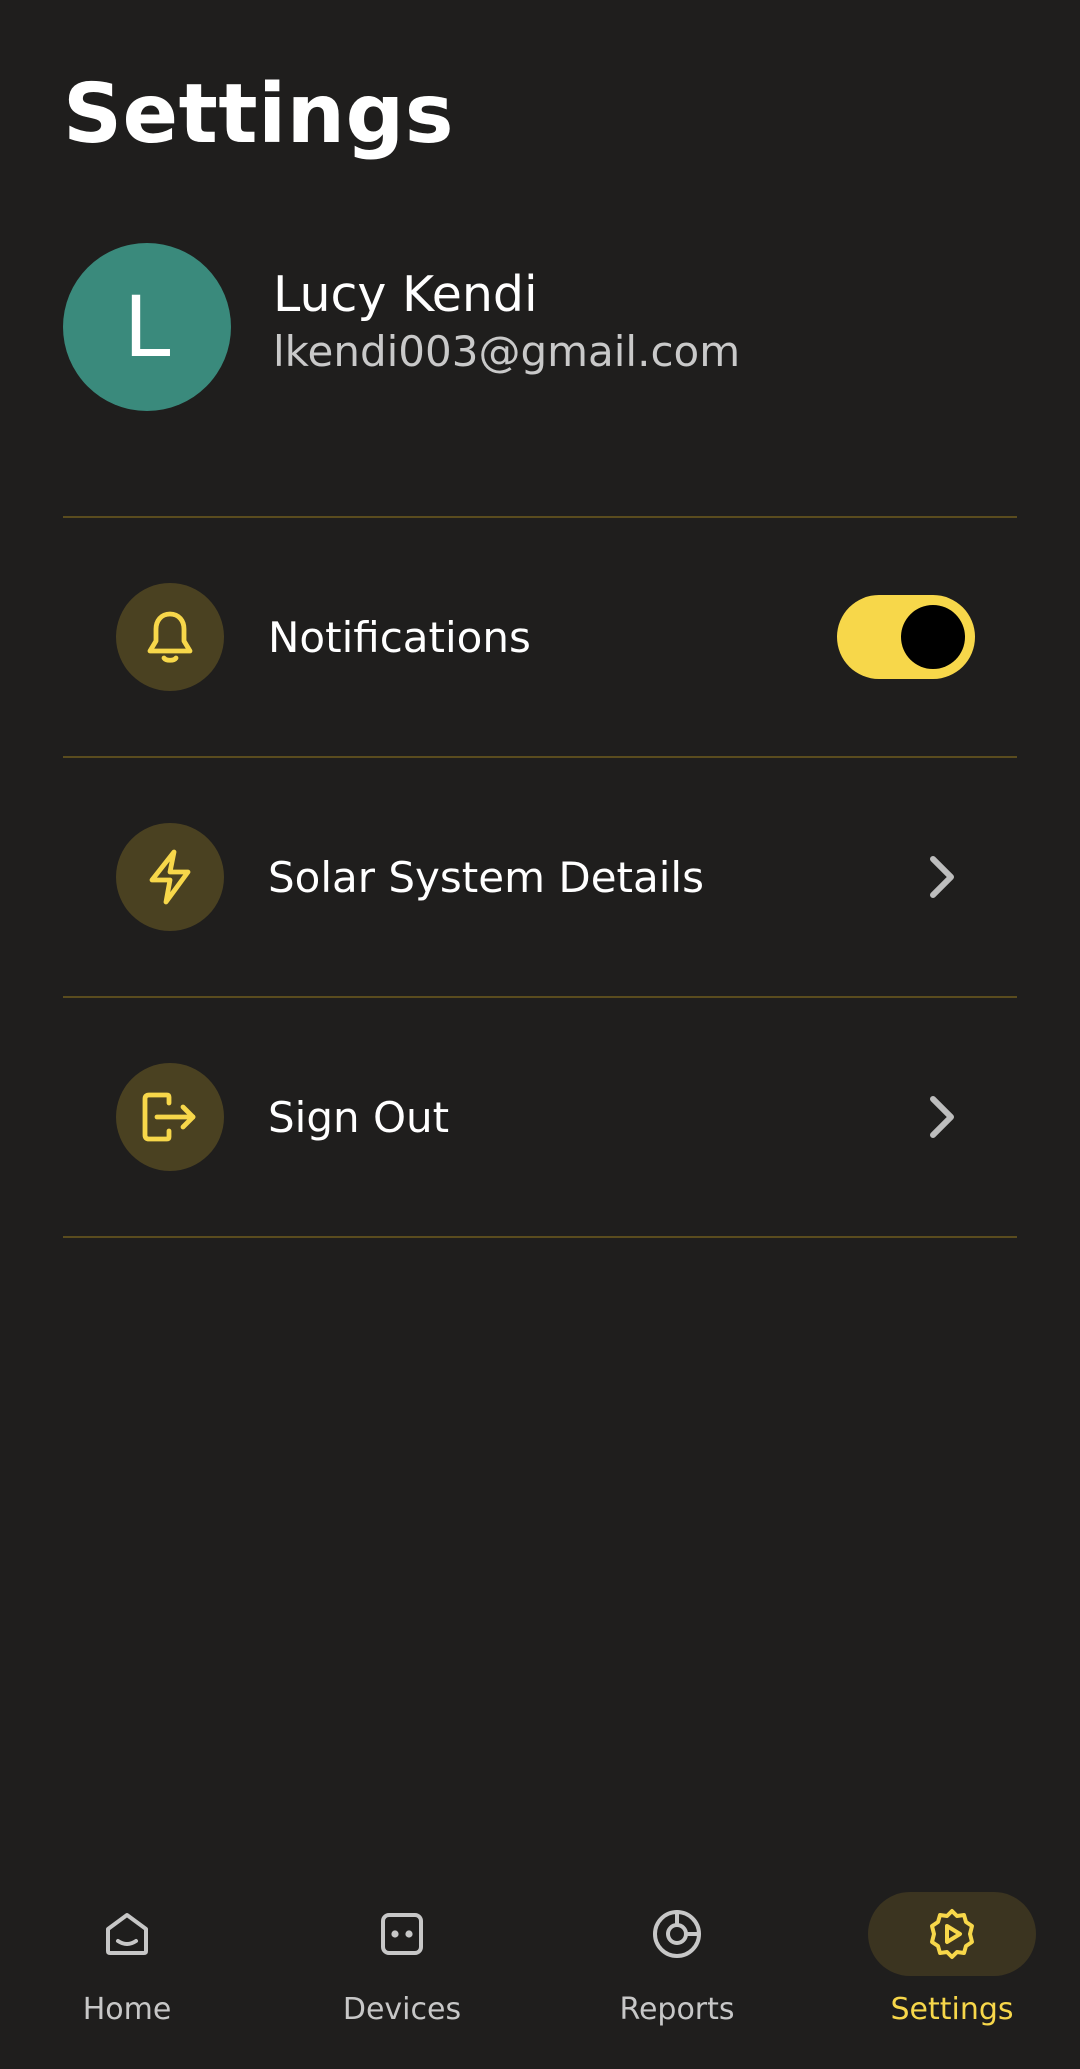 Image resolution: width=1080 pixels, height=2069 pixels. I want to click on settings-gear-icon, so click(952, 1934).